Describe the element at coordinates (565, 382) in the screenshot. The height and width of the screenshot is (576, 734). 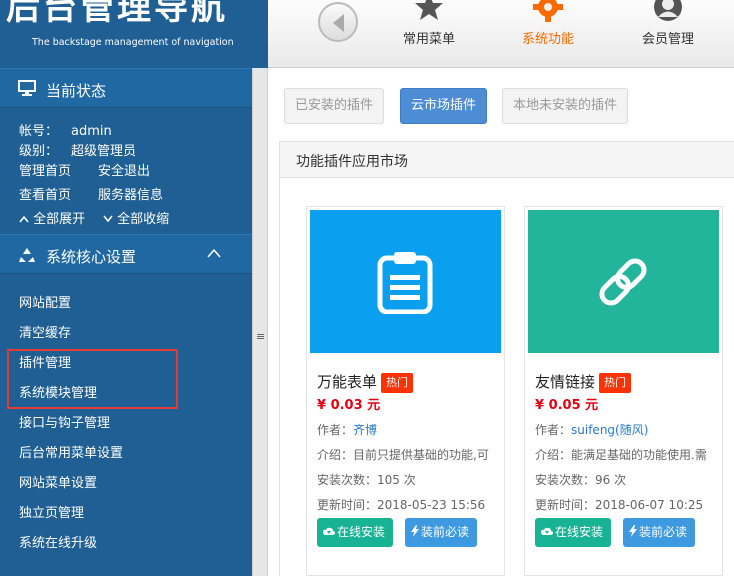
I see `plugin-title-text: 友情链接` at that location.